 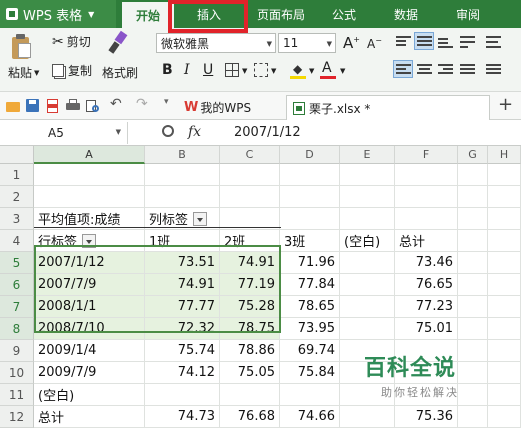 I want to click on pivot-value-cell: 77.23, so click(x=426, y=307).